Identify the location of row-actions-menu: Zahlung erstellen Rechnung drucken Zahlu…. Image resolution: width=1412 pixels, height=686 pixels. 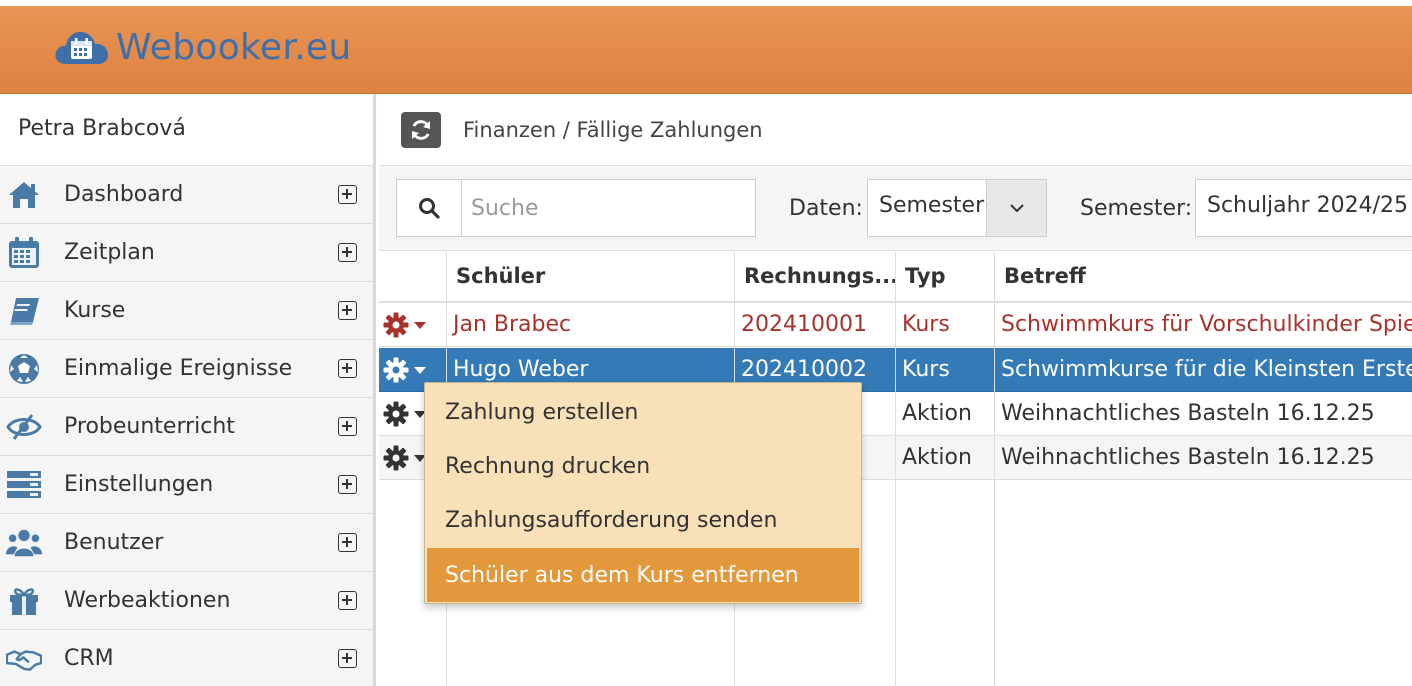
(643, 493).